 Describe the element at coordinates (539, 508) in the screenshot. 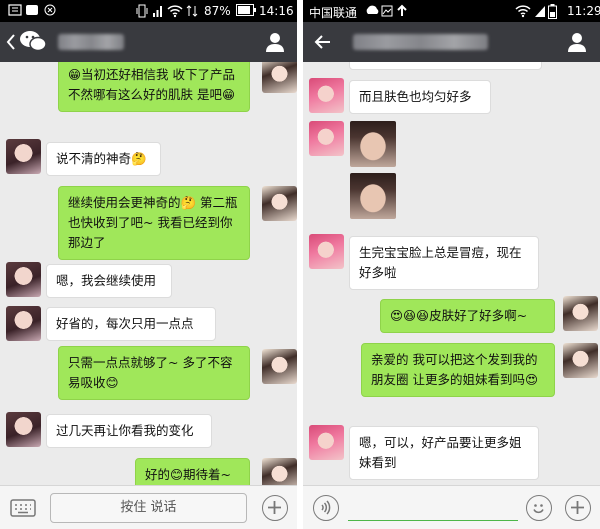

I see `emoji-icon` at that location.